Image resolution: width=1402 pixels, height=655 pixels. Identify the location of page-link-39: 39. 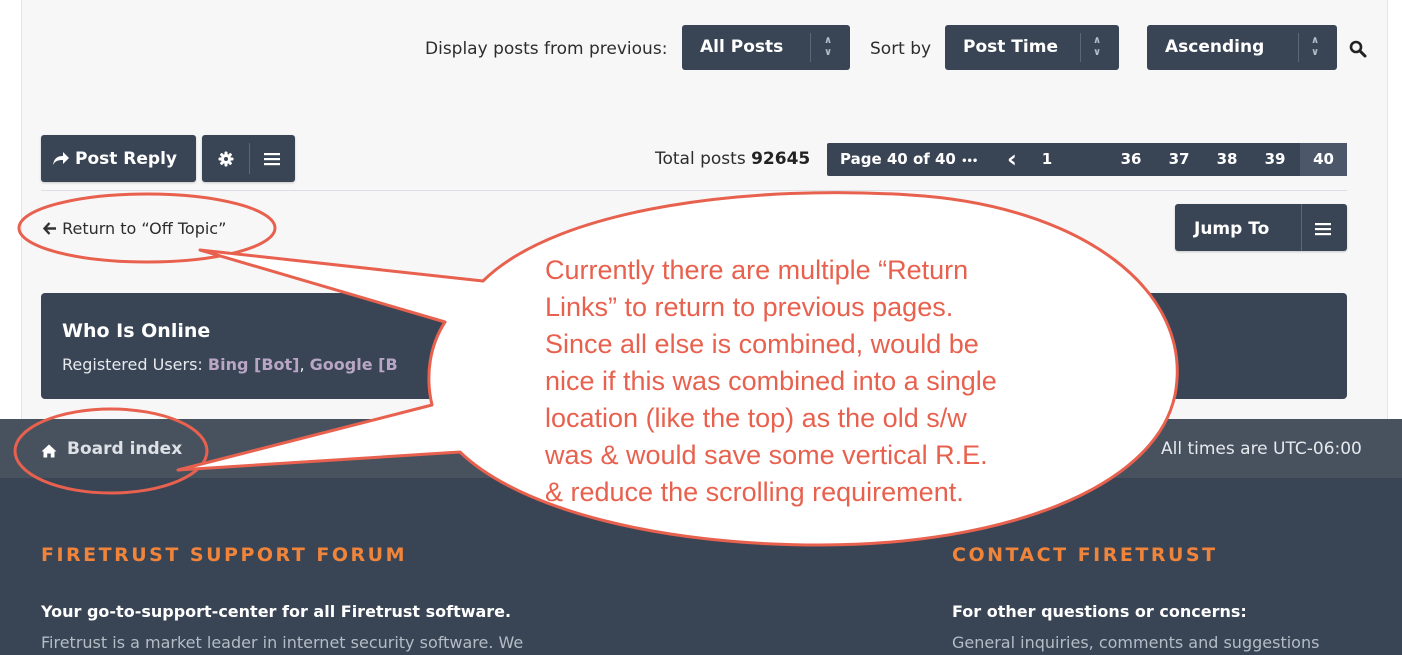
(1275, 159).